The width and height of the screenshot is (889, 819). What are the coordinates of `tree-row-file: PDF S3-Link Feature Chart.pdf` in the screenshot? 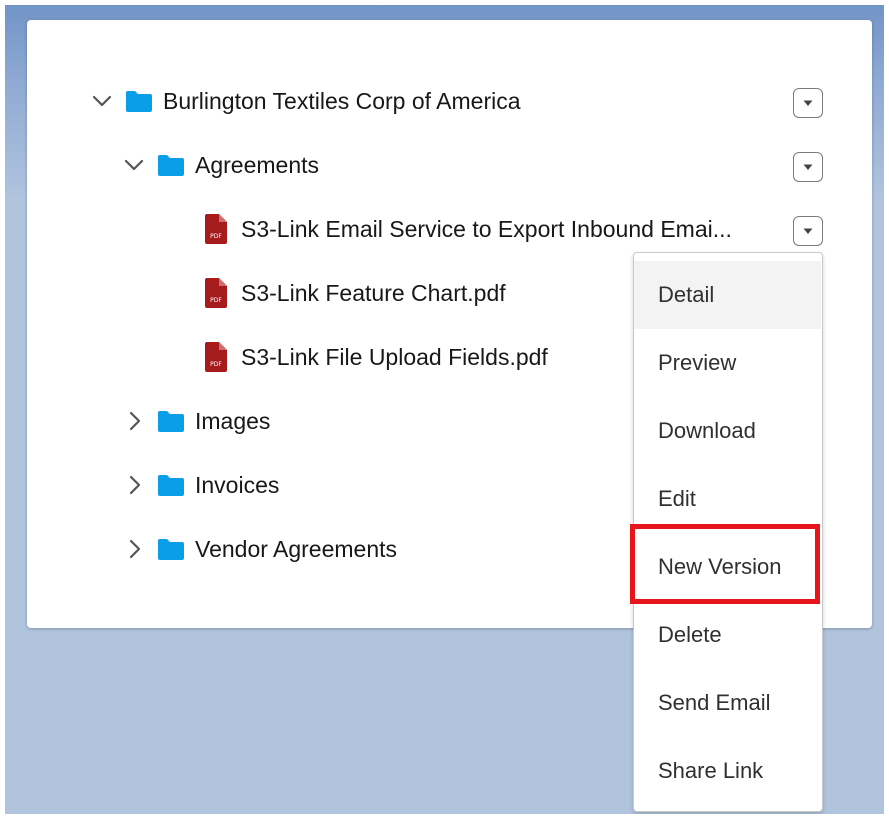 It's located at (354, 293).